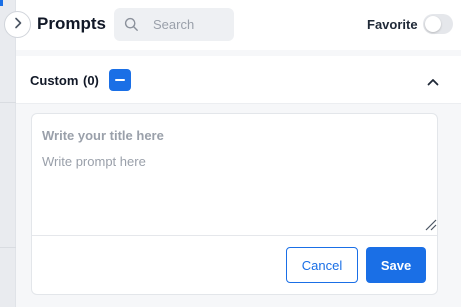  I want to click on collapse-all-button, so click(120, 80).